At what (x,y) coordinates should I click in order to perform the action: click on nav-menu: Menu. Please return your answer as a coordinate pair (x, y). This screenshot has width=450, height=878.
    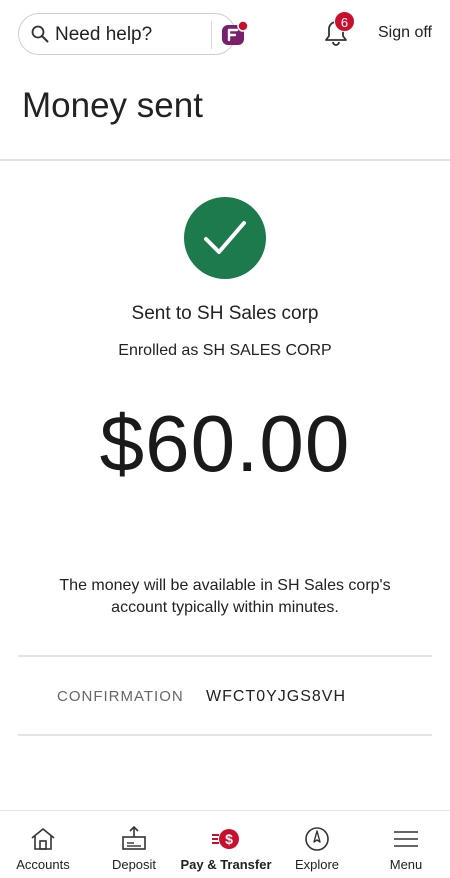
    Looking at the image, I should click on (406, 844).